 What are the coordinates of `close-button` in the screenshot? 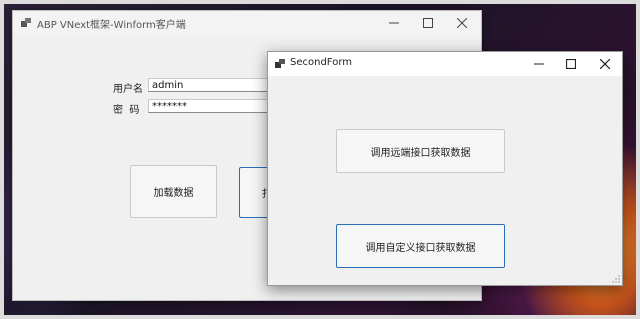 It's located at (462, 23).